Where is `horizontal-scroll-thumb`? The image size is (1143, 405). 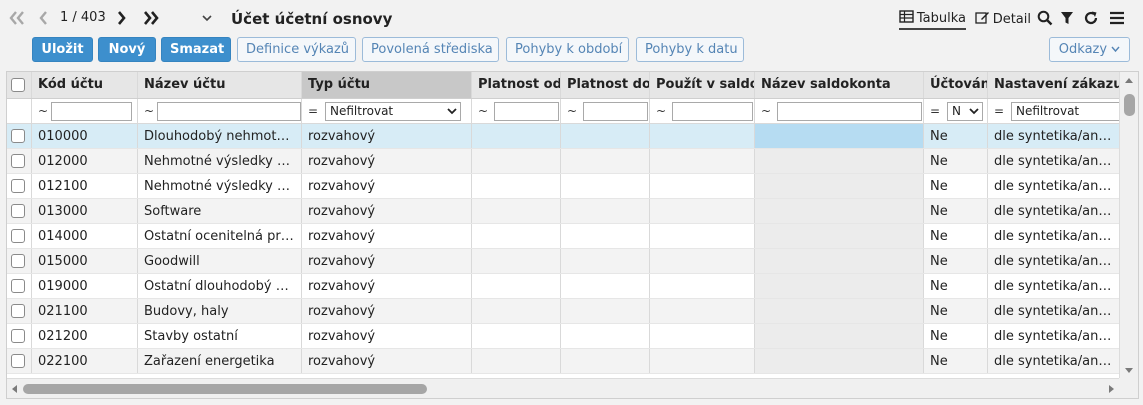
horizontal-scroll-thumb is located at coordinates (225, 389).